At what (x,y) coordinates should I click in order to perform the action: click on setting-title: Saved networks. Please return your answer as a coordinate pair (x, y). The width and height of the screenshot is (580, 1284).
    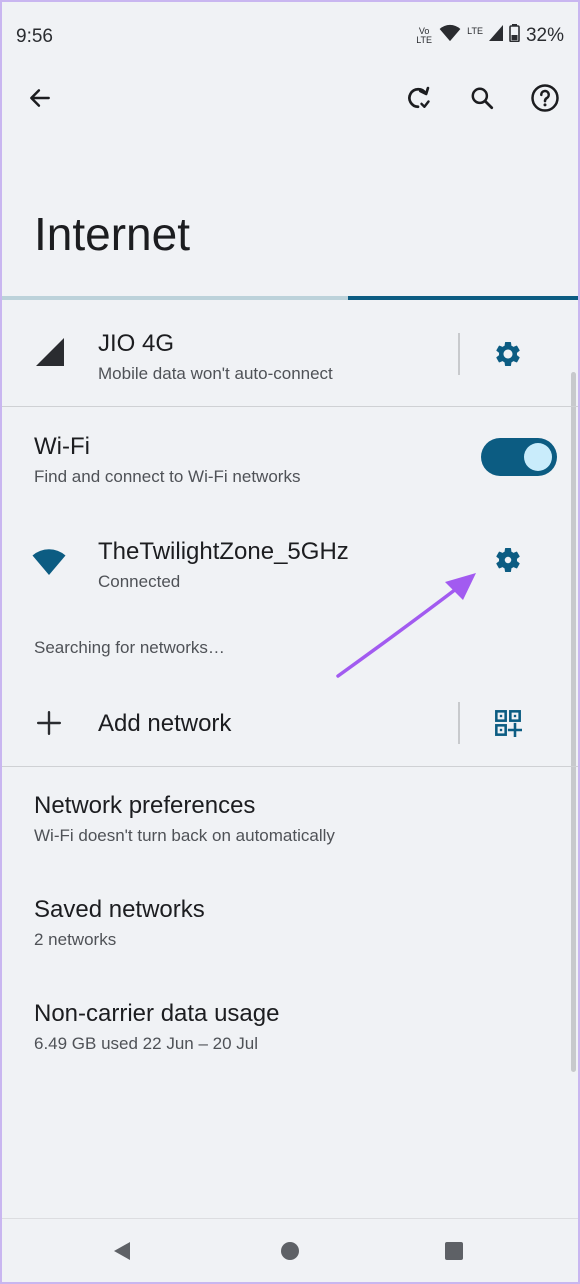
    Looking at the image, I should click on (119, 909).